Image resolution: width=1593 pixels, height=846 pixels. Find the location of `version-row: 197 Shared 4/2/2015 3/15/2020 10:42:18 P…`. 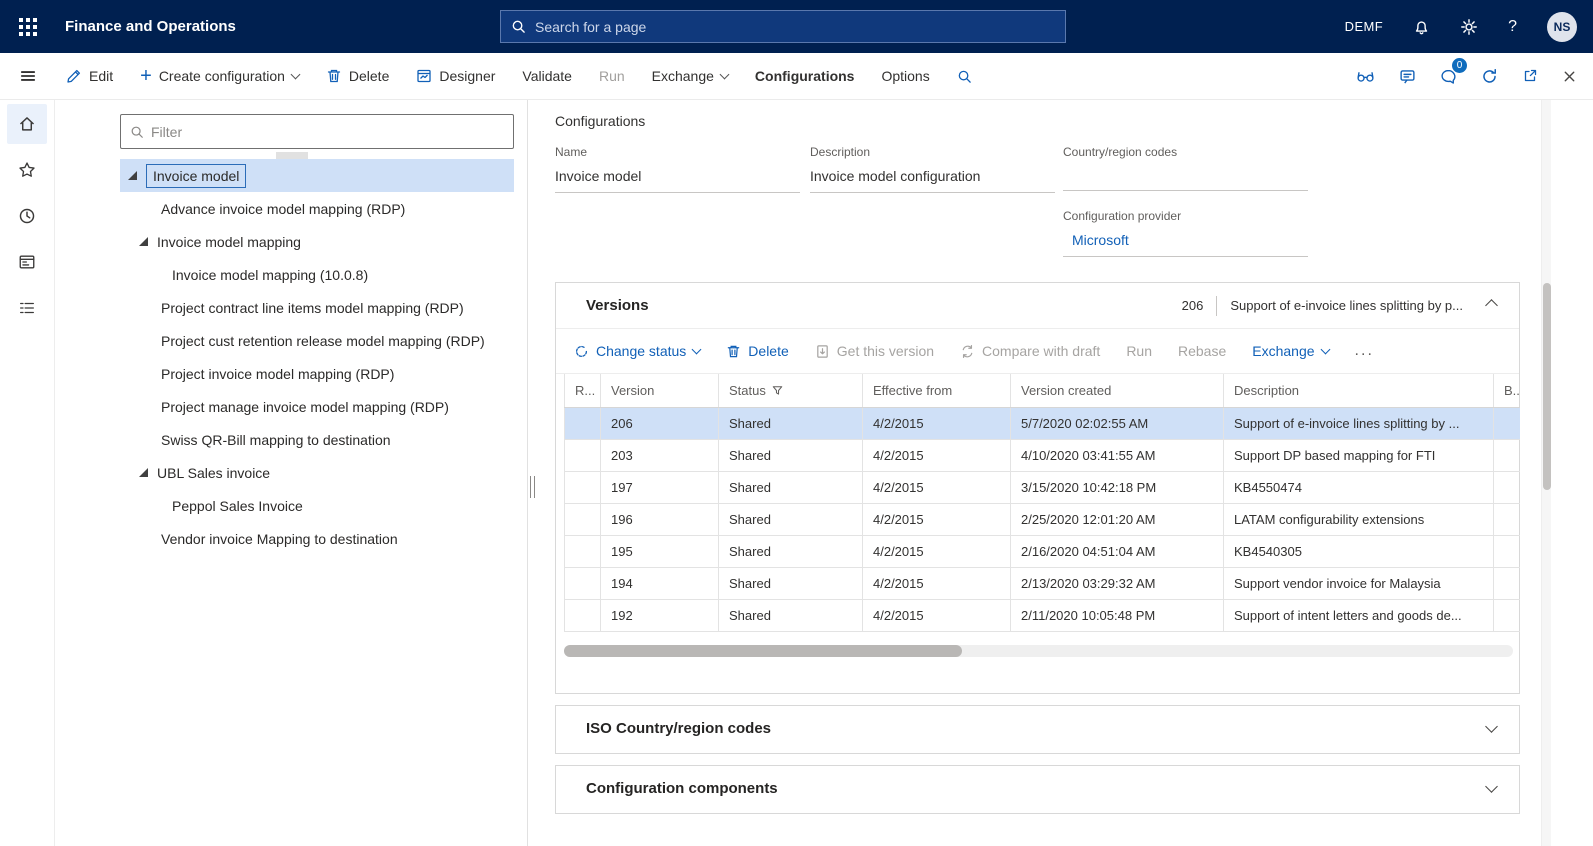

version-row: 197 Shared 4/2/2015 3/15/2020 10:42:18 P… is located at coordinates (1042, 487).